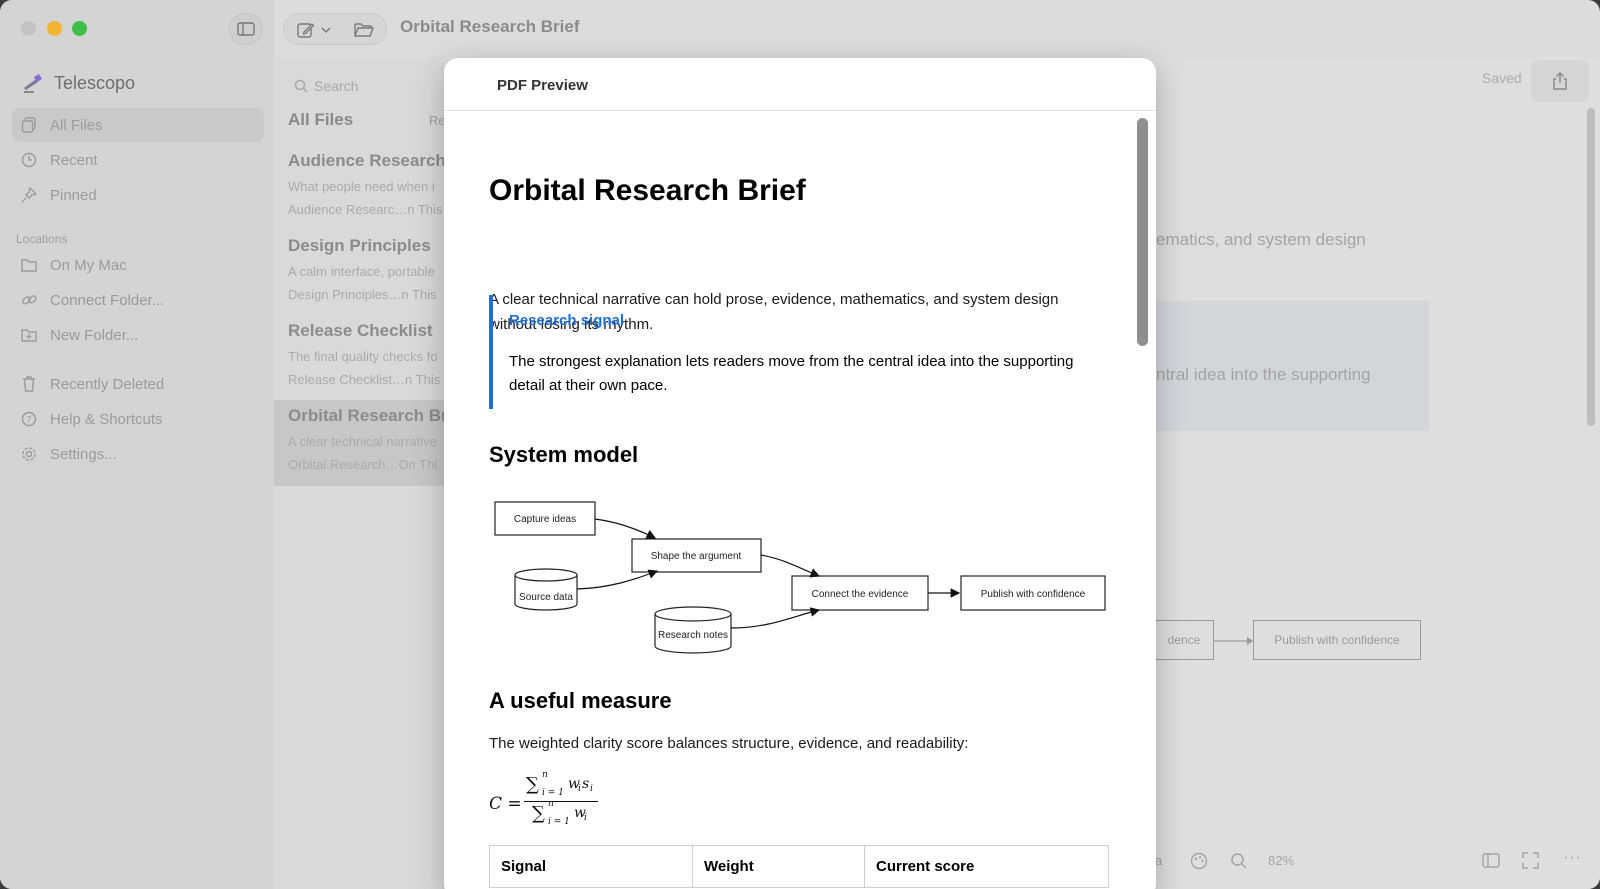 The height and width of the screenshot is (889, 1600). What do you see at coordinates (361, 86) in the screenshot?
I see `search-input: Search` at bounding box center [361, 86].